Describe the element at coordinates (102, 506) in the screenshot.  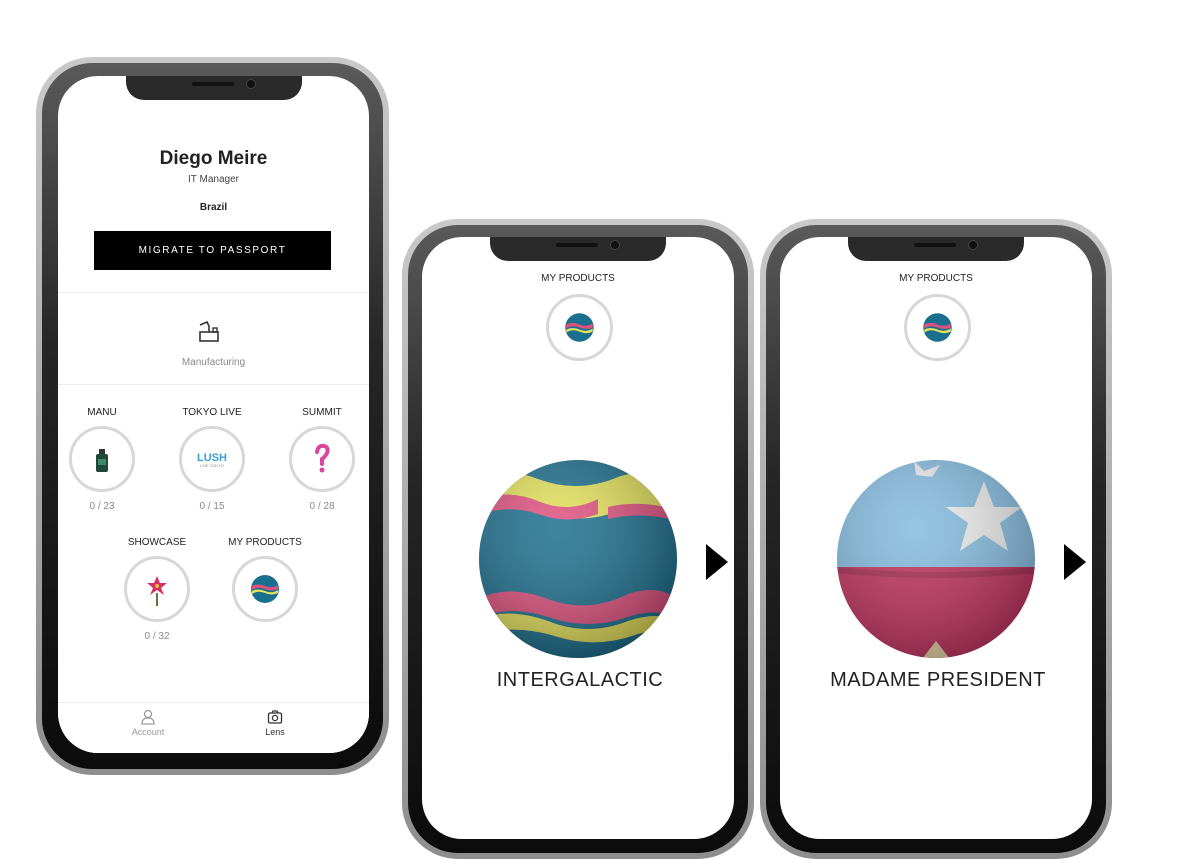
I see `category-count-manu: 0 / 23` at that location.